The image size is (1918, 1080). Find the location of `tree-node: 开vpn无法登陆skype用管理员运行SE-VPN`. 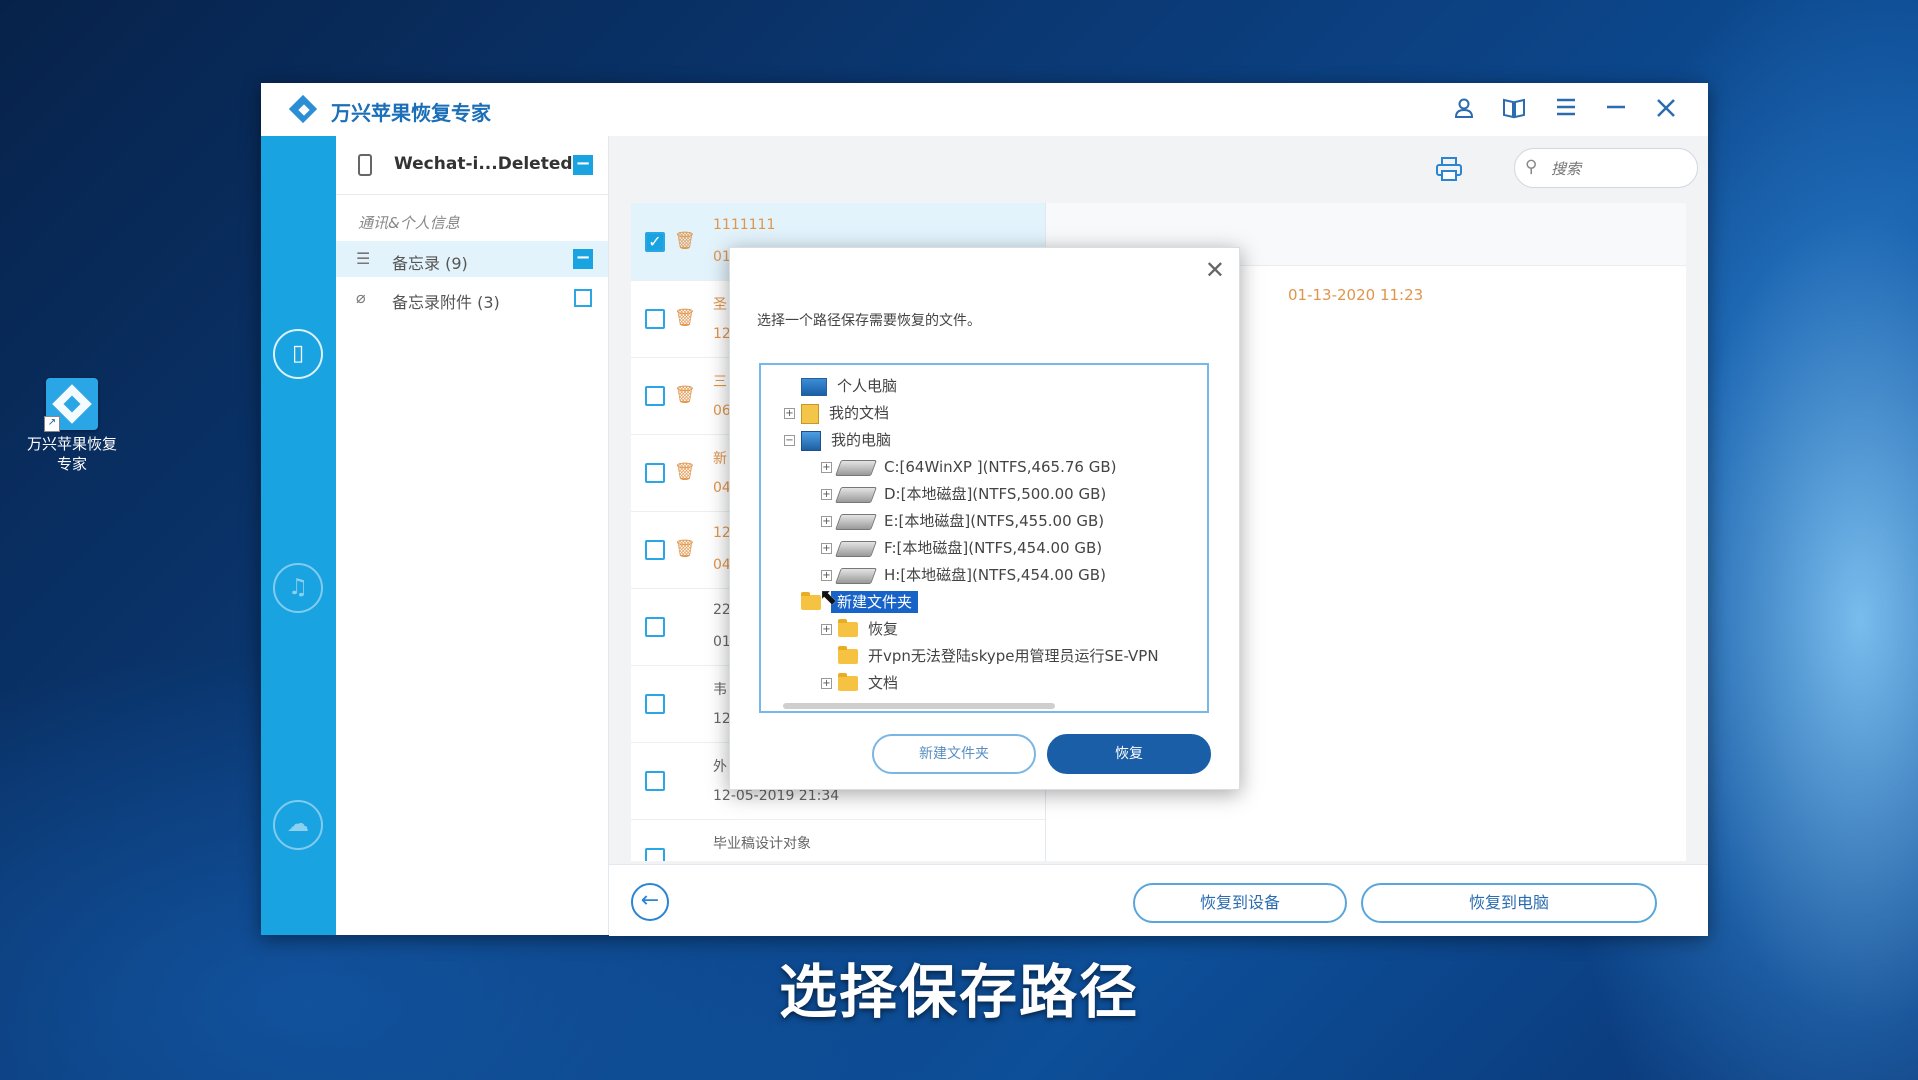

tree-node: 开vpn无法登陆skype用管理员运行SE-VPN is located at coordinates (990, 656).